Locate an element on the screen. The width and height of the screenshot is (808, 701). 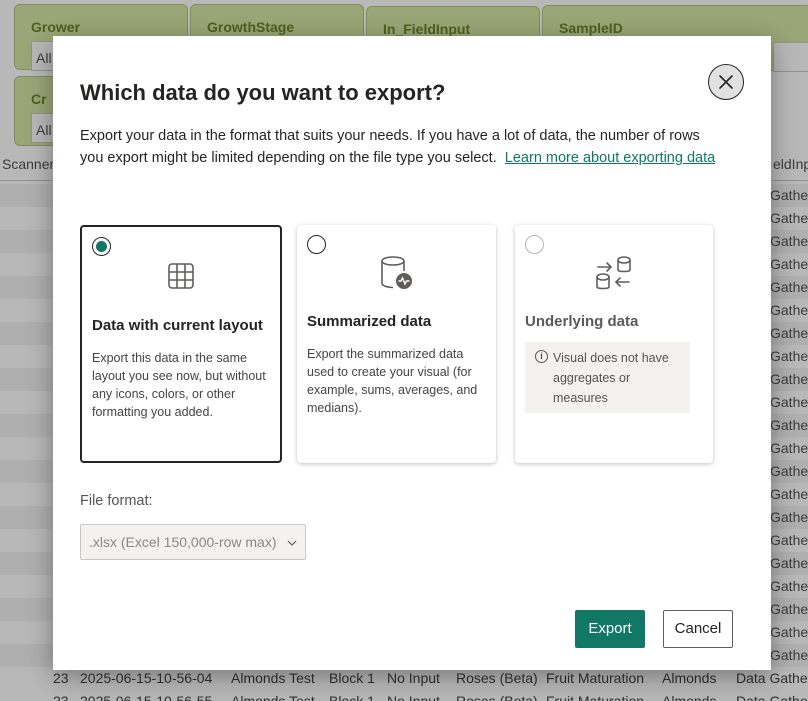
database-activity-icon is located at coordinates (396, 272).